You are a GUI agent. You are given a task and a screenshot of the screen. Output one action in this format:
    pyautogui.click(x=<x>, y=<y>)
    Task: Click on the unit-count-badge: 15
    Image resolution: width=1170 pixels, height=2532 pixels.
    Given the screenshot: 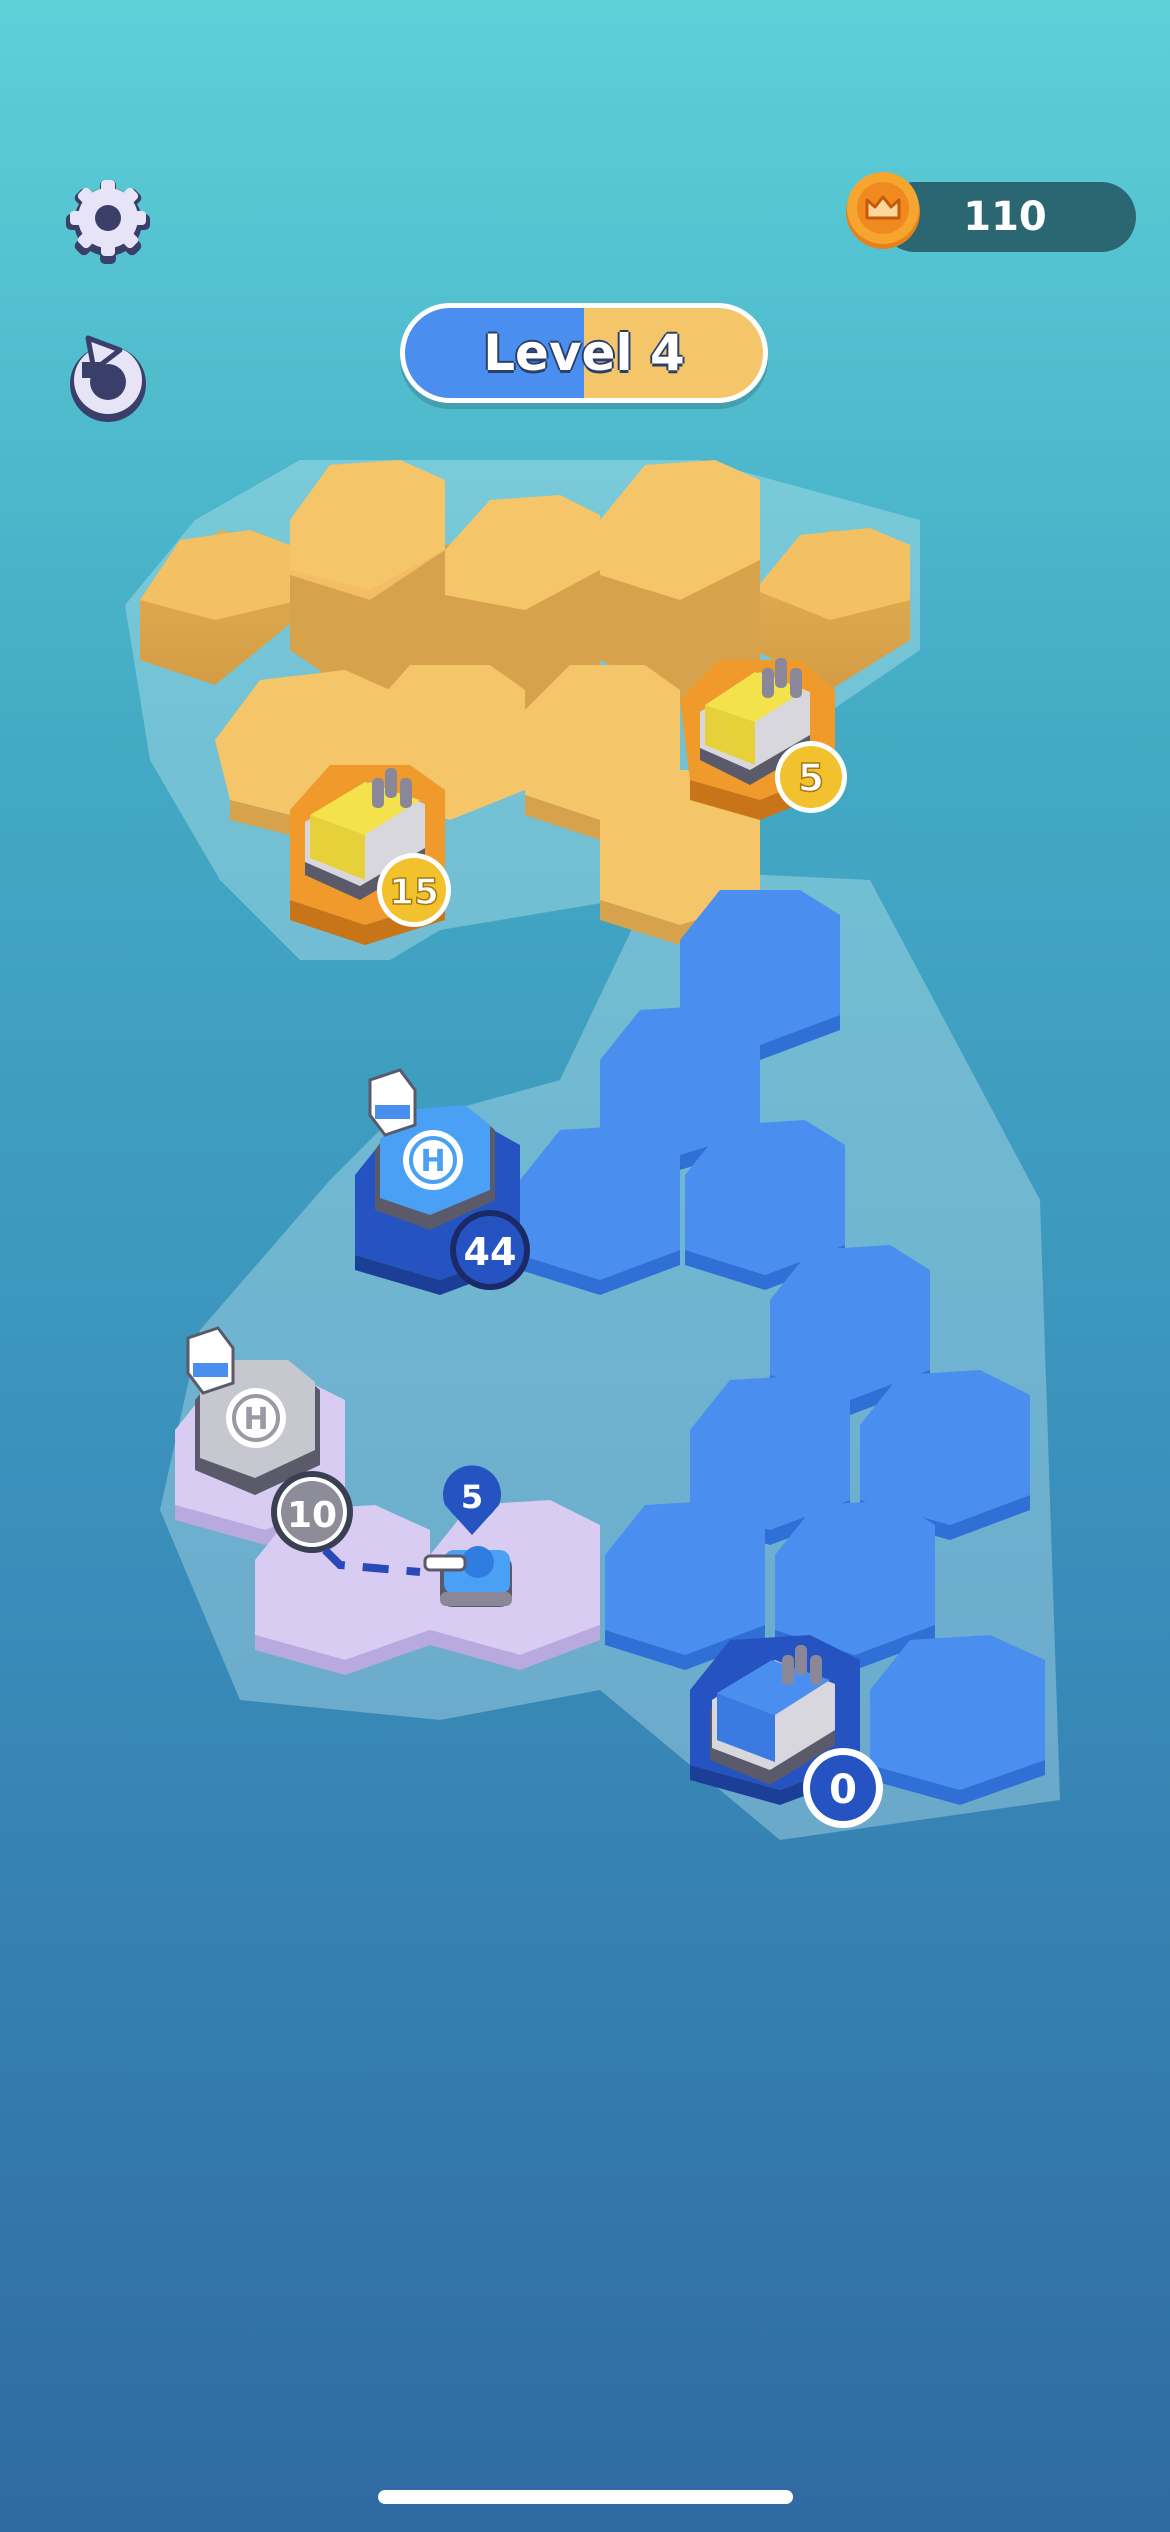 What is the action you would take?
    pyautogui.click(x=414, y=890)
    